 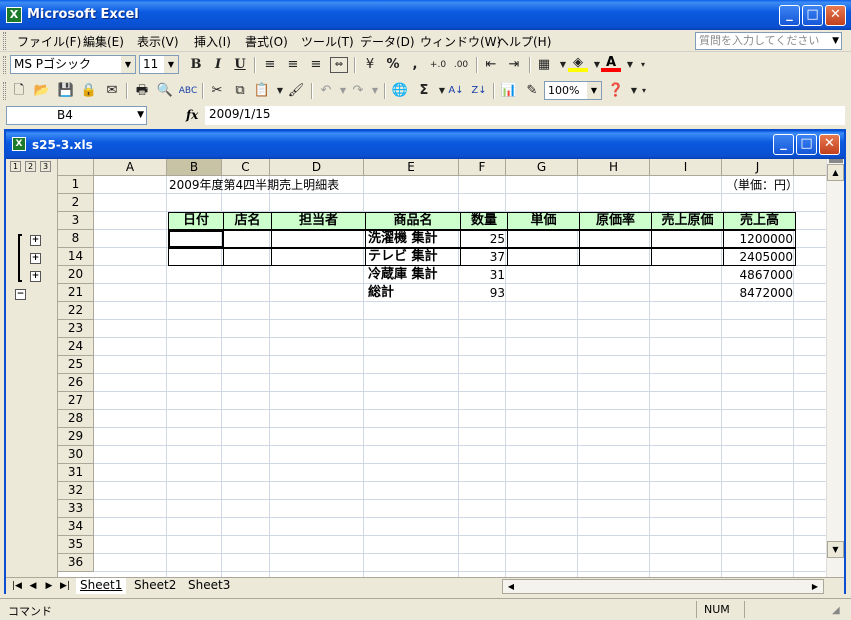 I want to click on report-title-cell: 2009年度第4四半期売上明細表, so click(x=254, y=185).